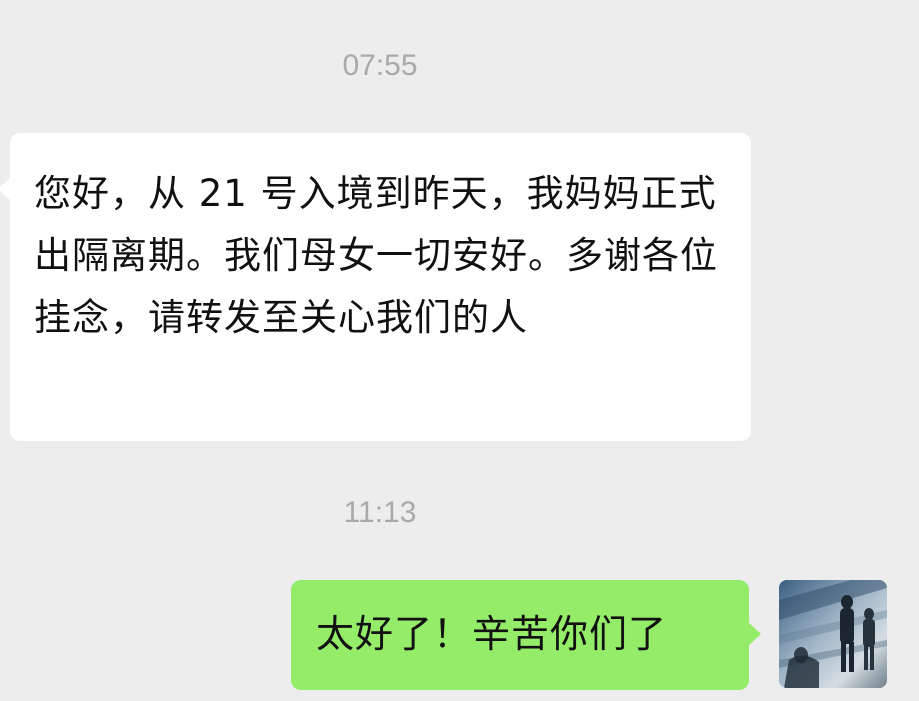  Describe the element at coordinates (380, 512) in the screenshot. I see `timestamp: 11:13` at that location.